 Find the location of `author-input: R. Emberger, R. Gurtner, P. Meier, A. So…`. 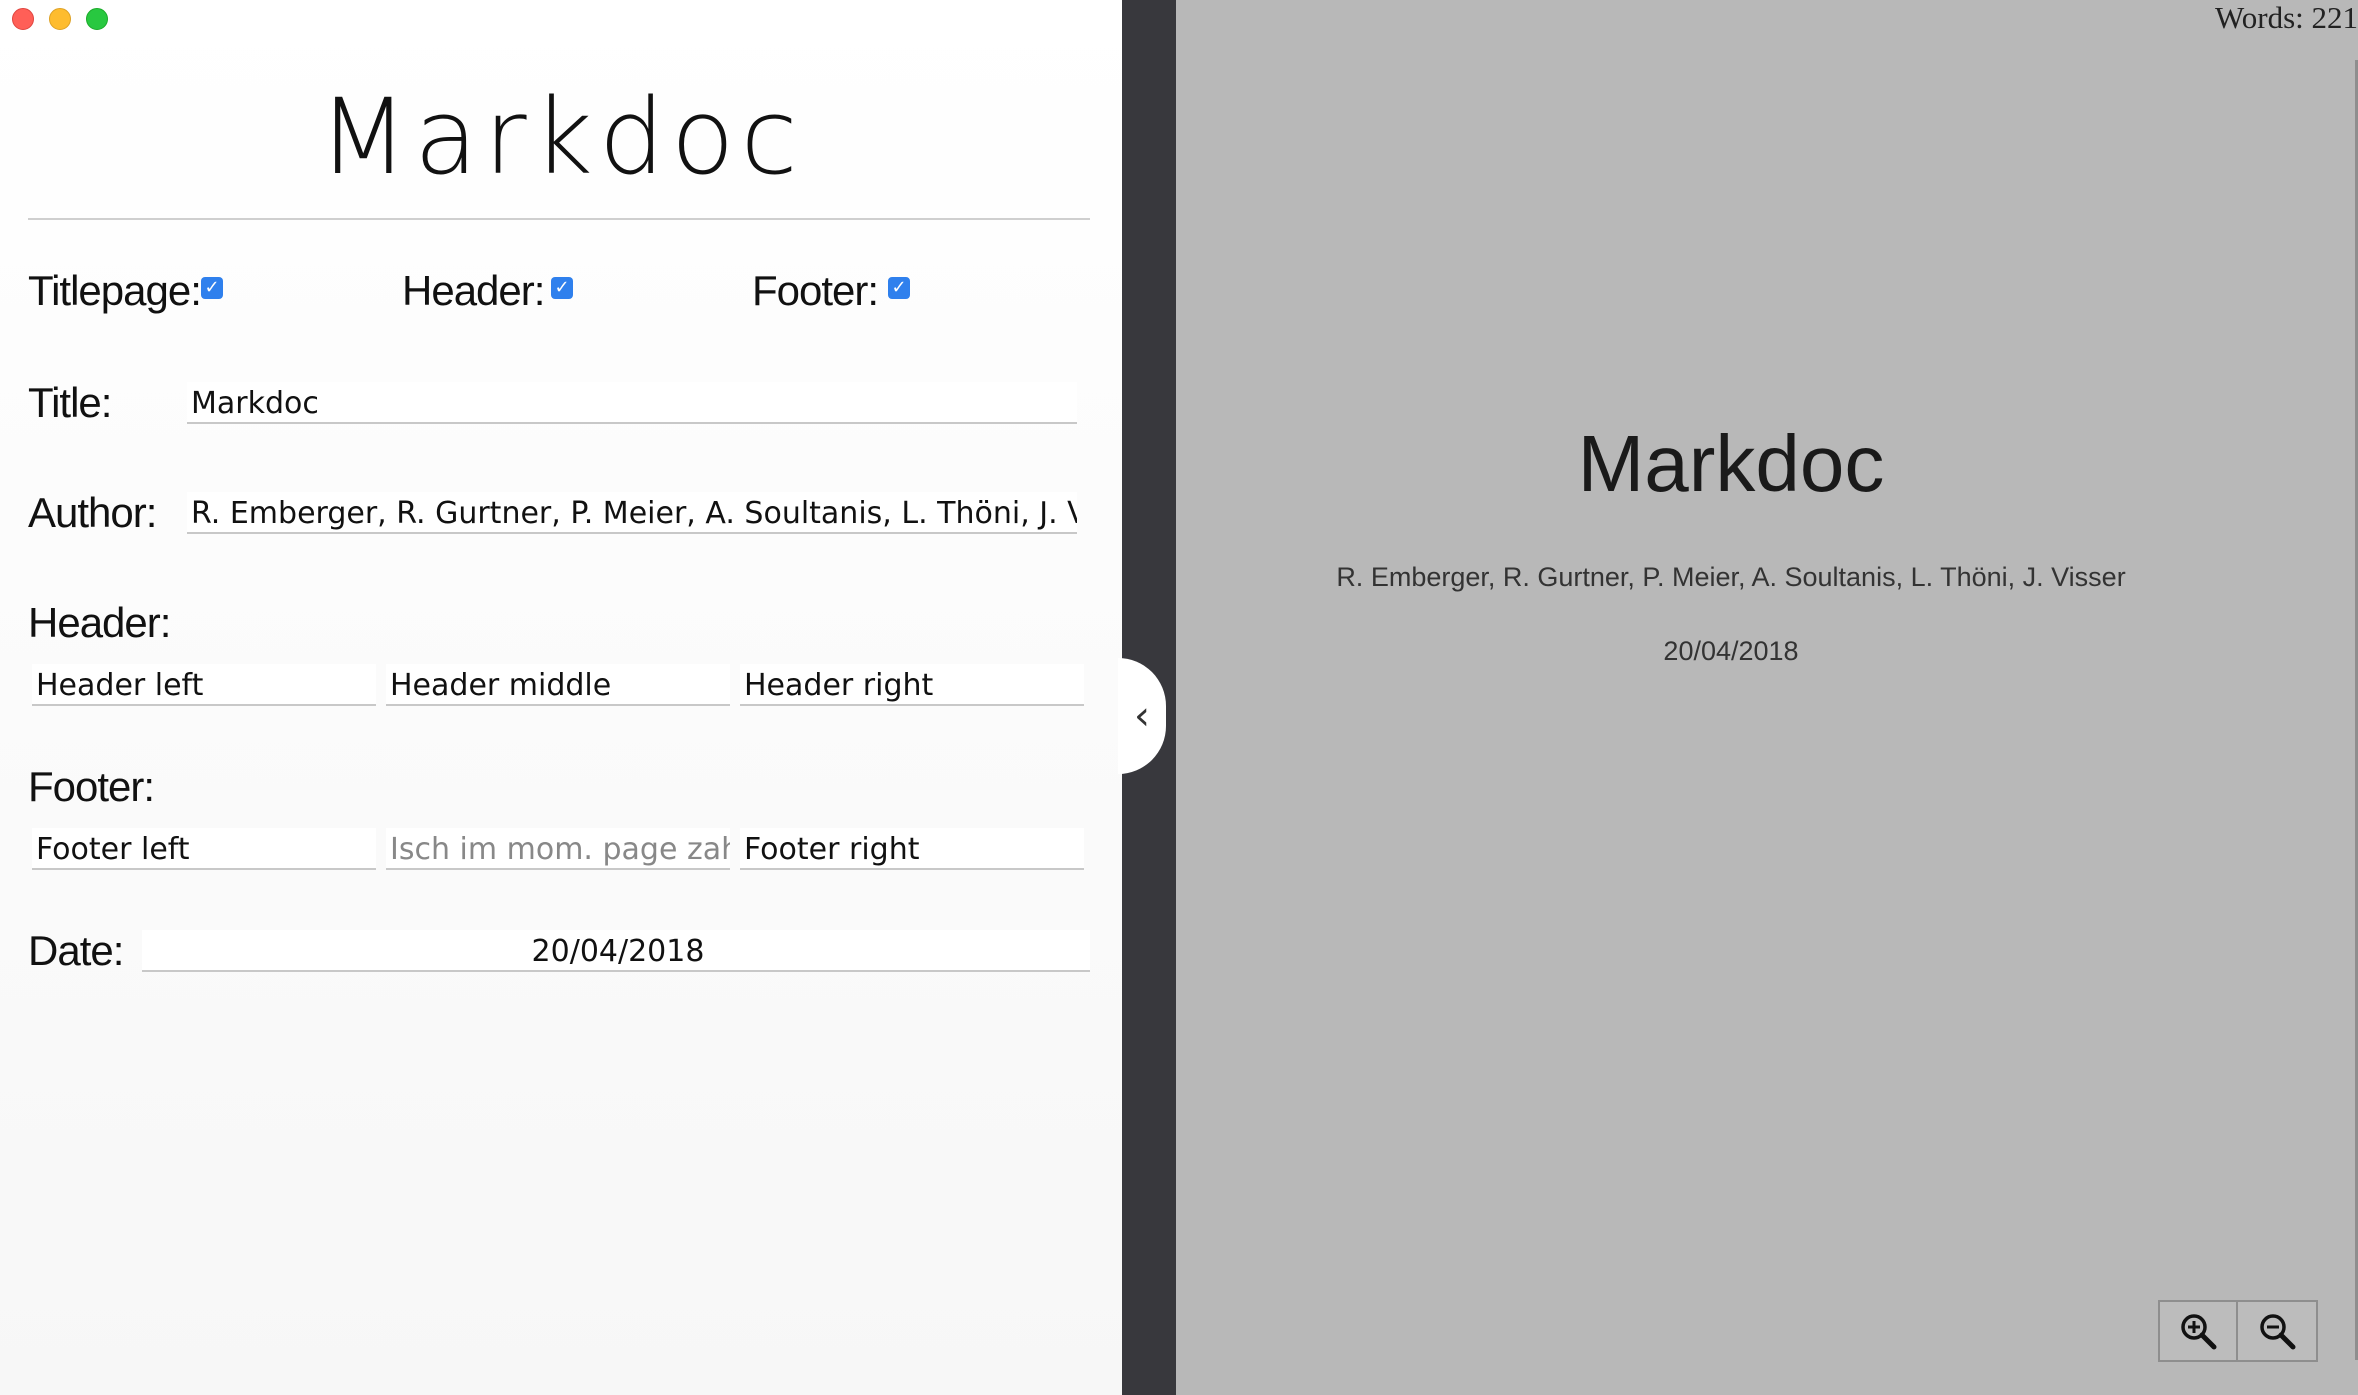

author-input: R. Emberger, R. Gurtner, P. Meier, A. So… is located at coordinates (632, 513).